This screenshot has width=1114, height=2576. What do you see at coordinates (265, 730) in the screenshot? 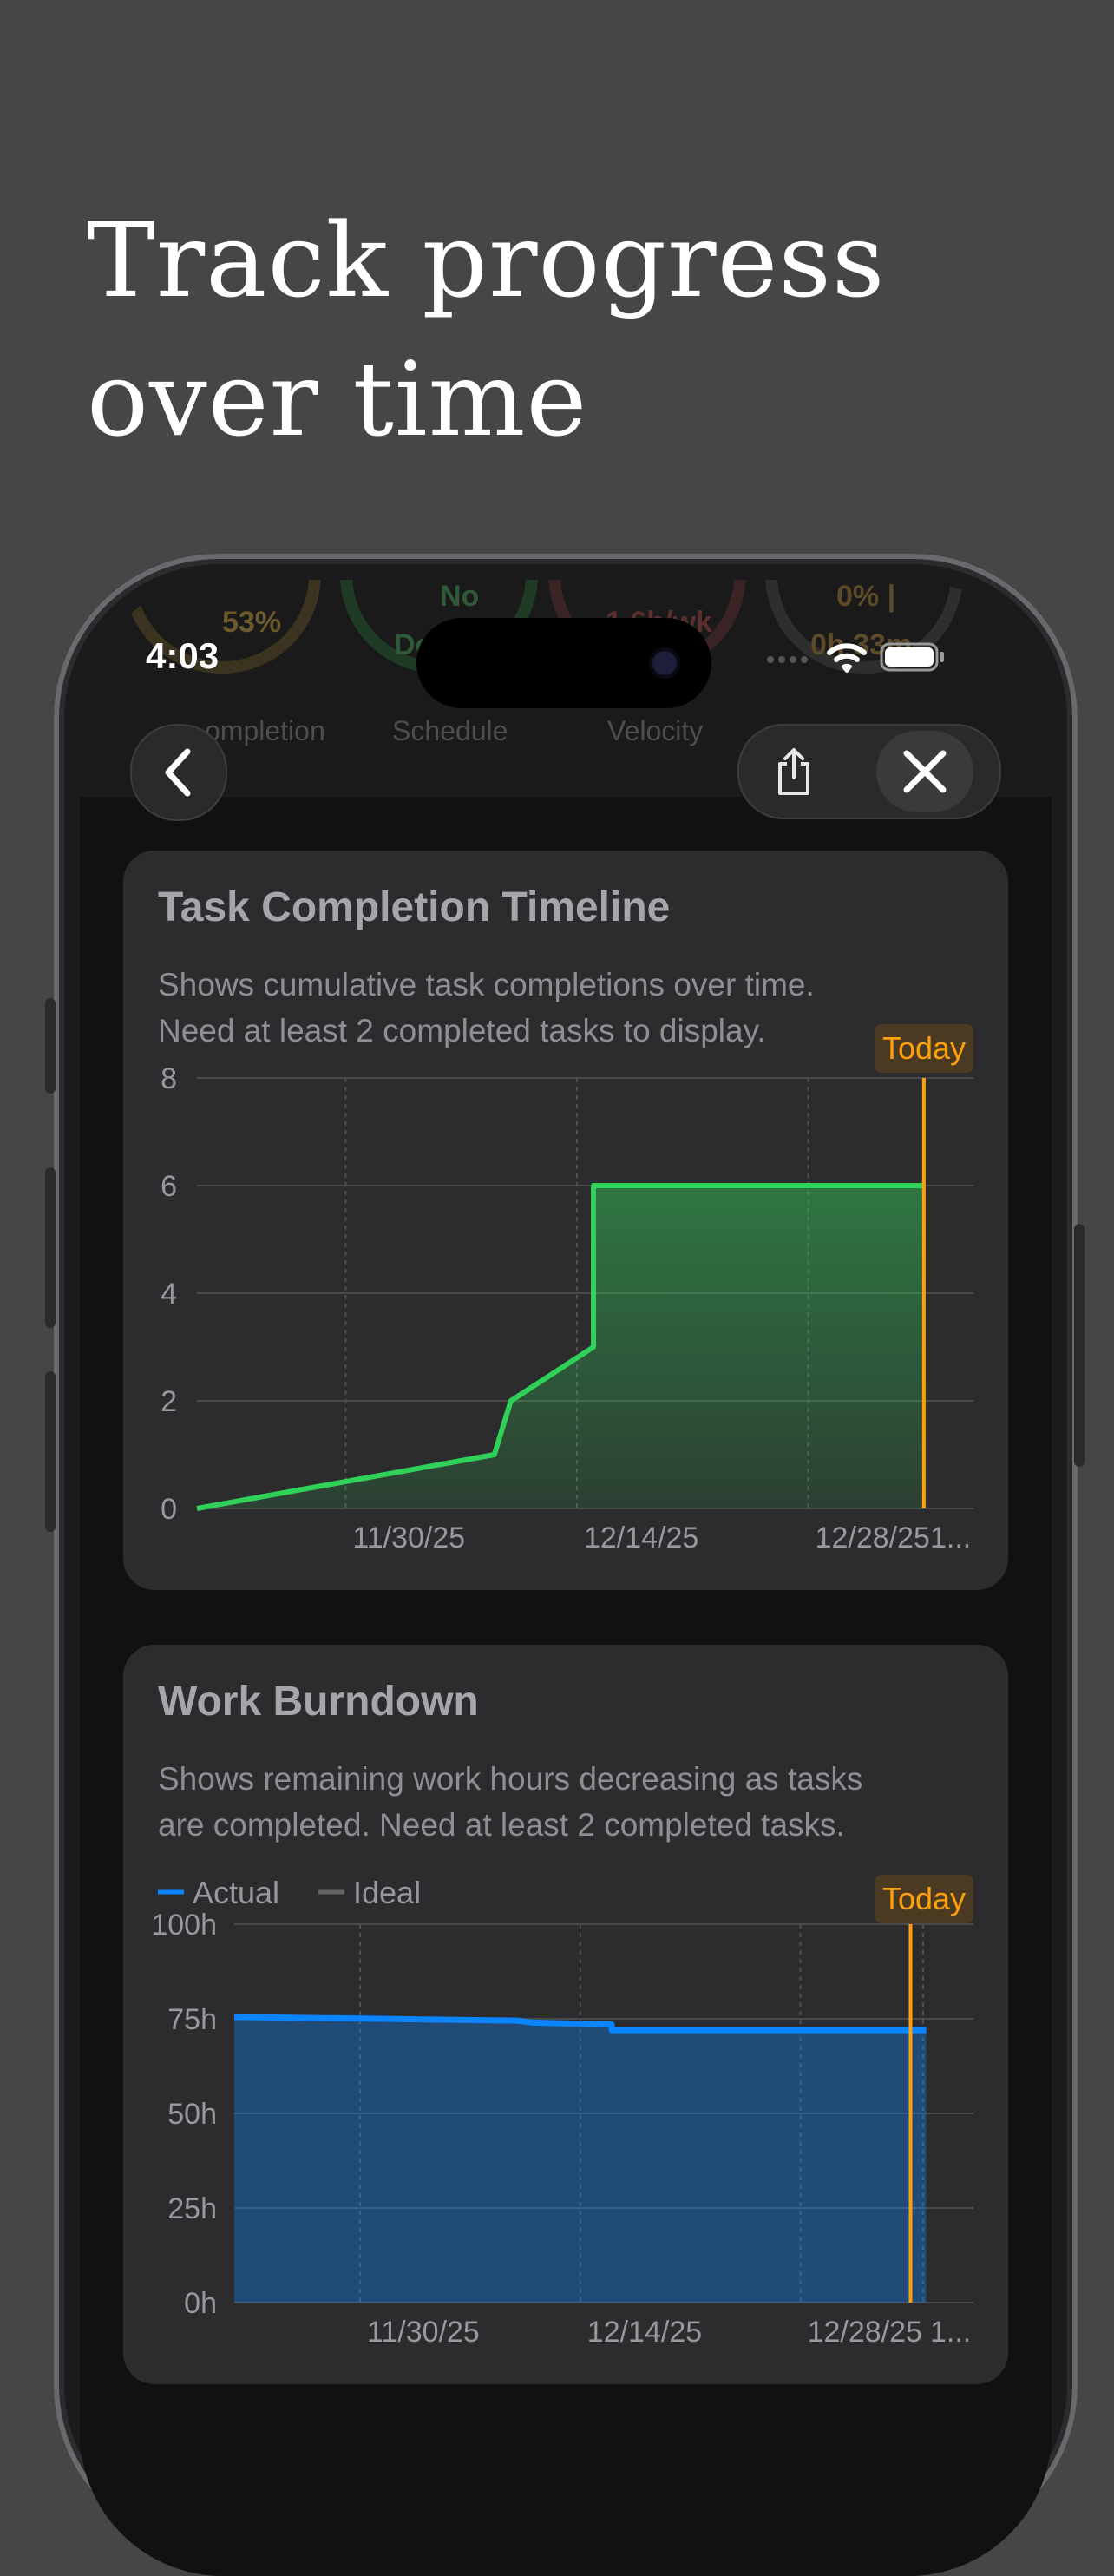
I see `completion-label: ompletion` at bounding box center [265, 730].